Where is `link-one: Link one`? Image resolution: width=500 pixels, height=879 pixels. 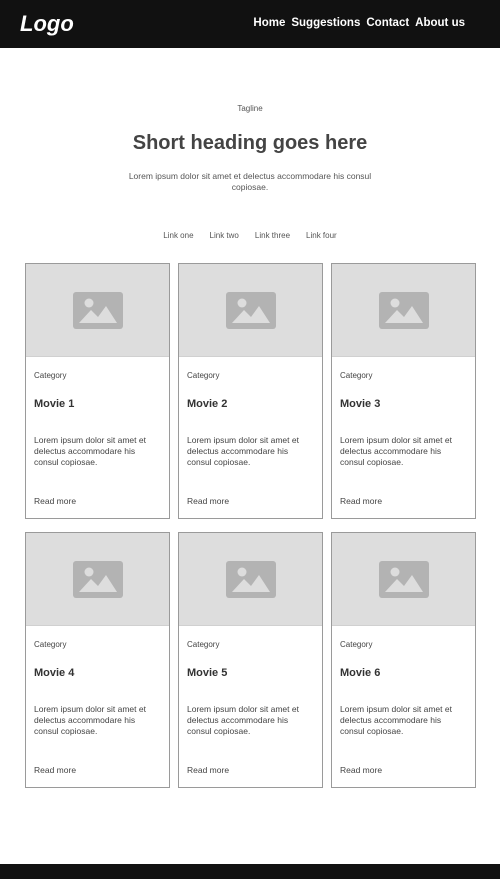 link-one: Link one is located at coordinates (178, 236).